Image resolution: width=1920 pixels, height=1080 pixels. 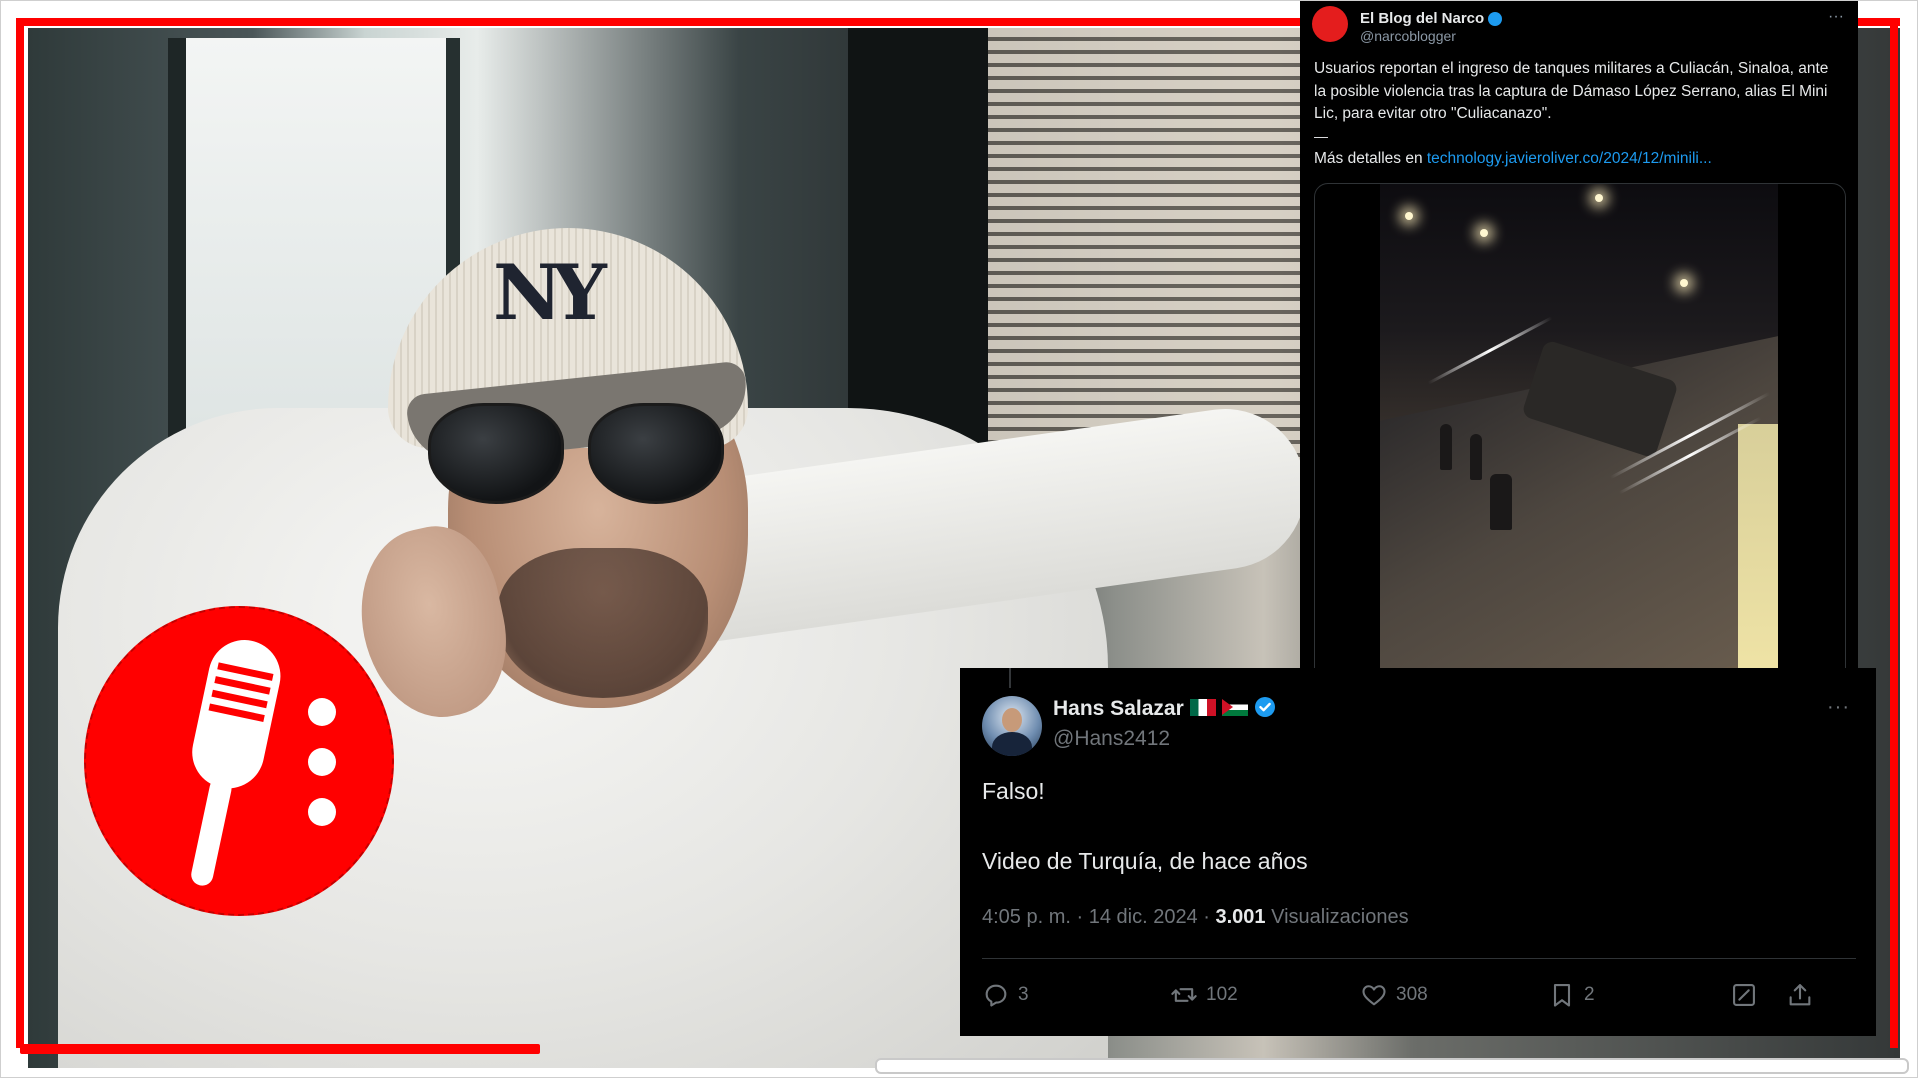 I want to click on views-count: 3.001, so click(x=1240, y=917).